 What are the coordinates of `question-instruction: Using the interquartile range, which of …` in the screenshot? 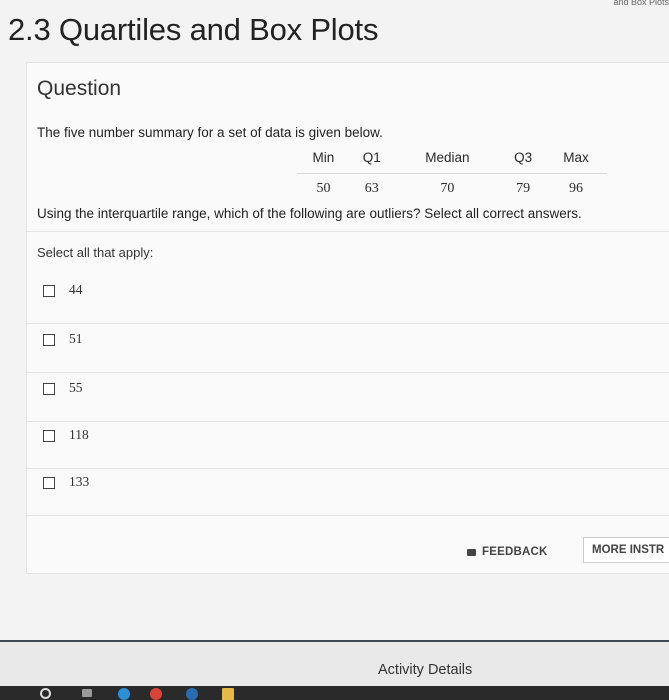 It's located at (309, 213).